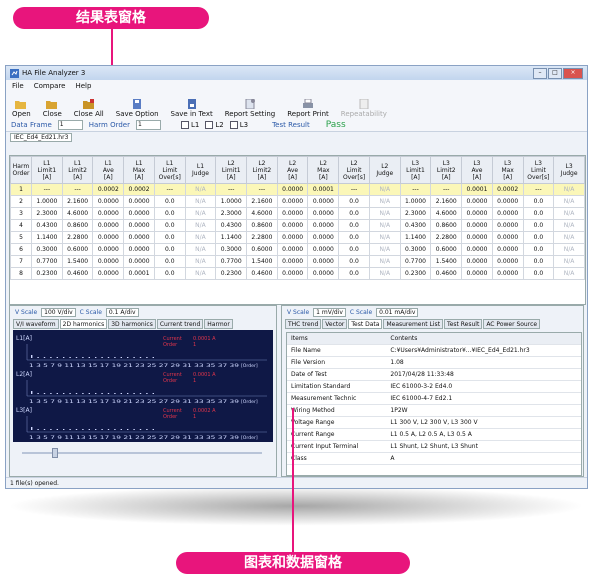 This screenshot has height=582, width=593. Describe the element at coordinates (139, 163) in the screenshot. I see `header-text: L1` at that location.